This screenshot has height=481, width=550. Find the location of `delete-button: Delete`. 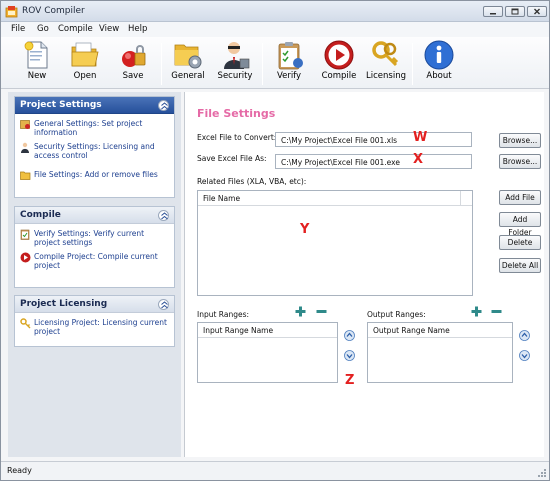

delete-button: Delete is located at coordinates (520, 242).